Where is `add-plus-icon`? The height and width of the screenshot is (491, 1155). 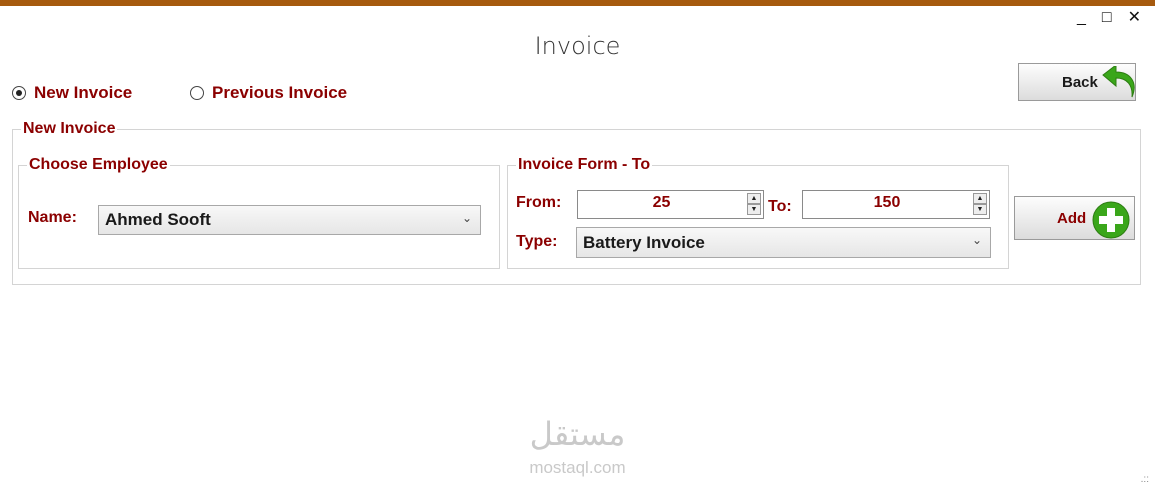
add-plus-icon is located at coordinates (1111, 220).